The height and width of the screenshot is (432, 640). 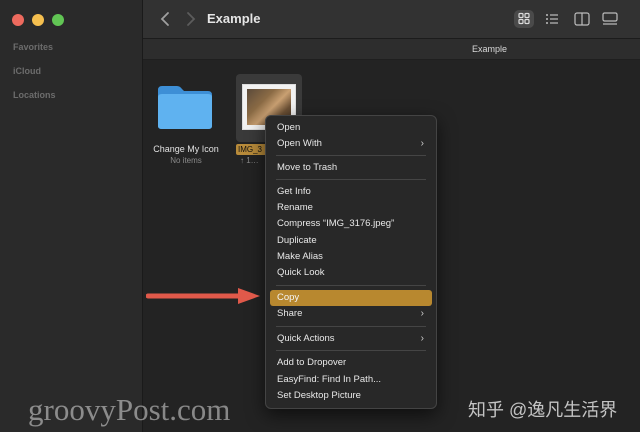 I want to click on folder-name: Change My Icon, so click(x=186, y=149).